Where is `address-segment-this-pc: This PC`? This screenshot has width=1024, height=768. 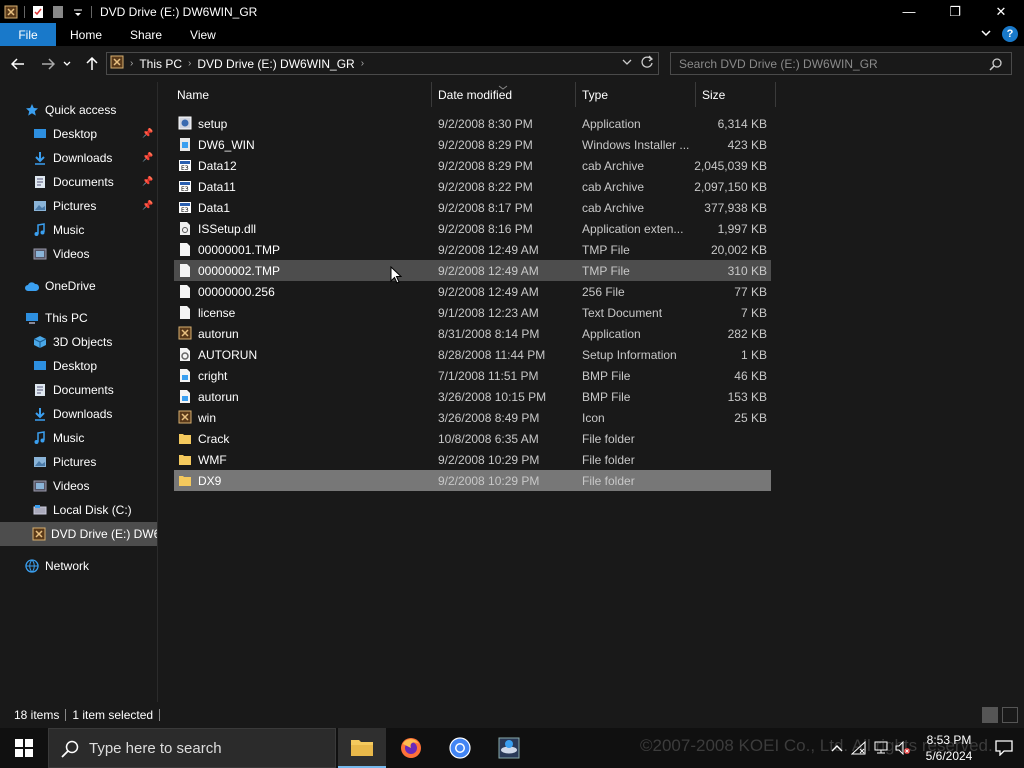
address-segment-this-pc: This PC is located at coordinates (160, 64).